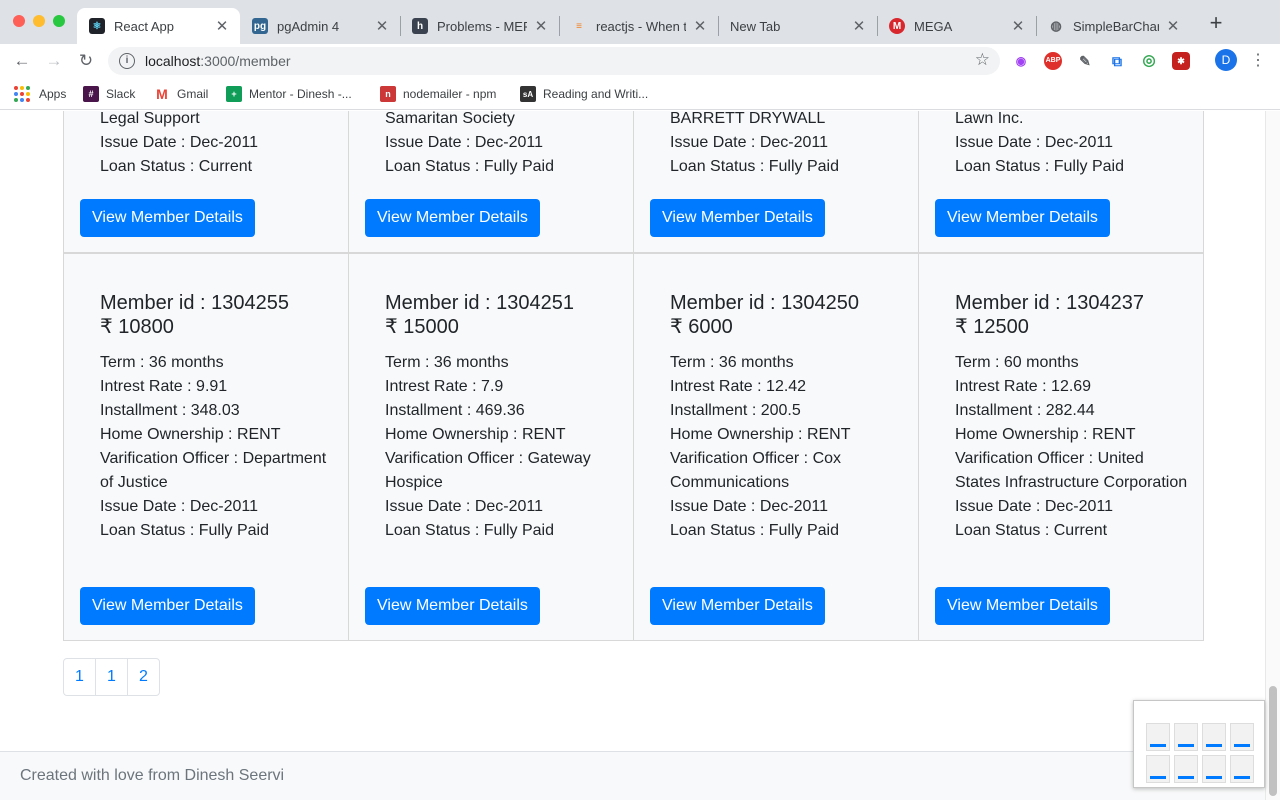 This screenshot has width=1280, height=800. What do you see at coordinates (797, 26) in the screenshot?
I see `tab-new-tab: New Tab ✕` at bounding box center [797, 26].